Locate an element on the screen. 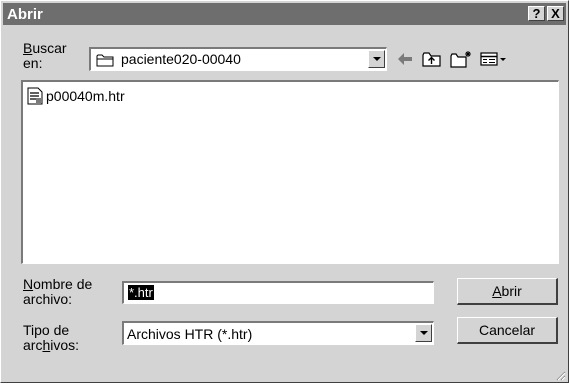  open-button: Abrir is located at coordinates (507, 291).